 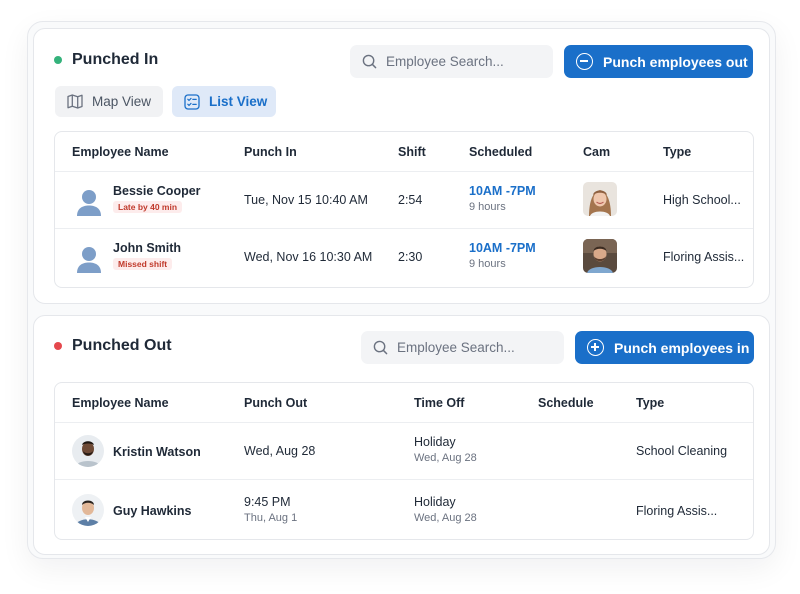 I want to click on punch-in-time: Wed, Nov 16 10:30 AM, so click(x=308, y=257).